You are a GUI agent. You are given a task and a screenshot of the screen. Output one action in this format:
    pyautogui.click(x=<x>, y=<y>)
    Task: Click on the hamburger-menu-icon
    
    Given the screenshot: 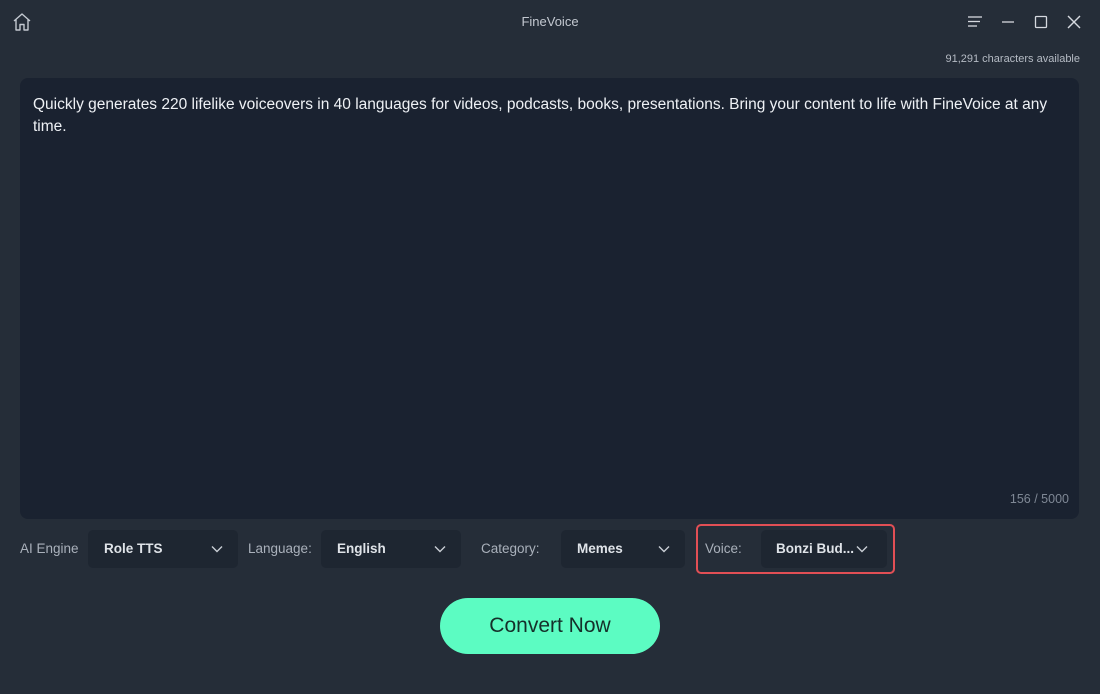 What is the action you would take?
    pyautogui.click(x=974, y=21)
    